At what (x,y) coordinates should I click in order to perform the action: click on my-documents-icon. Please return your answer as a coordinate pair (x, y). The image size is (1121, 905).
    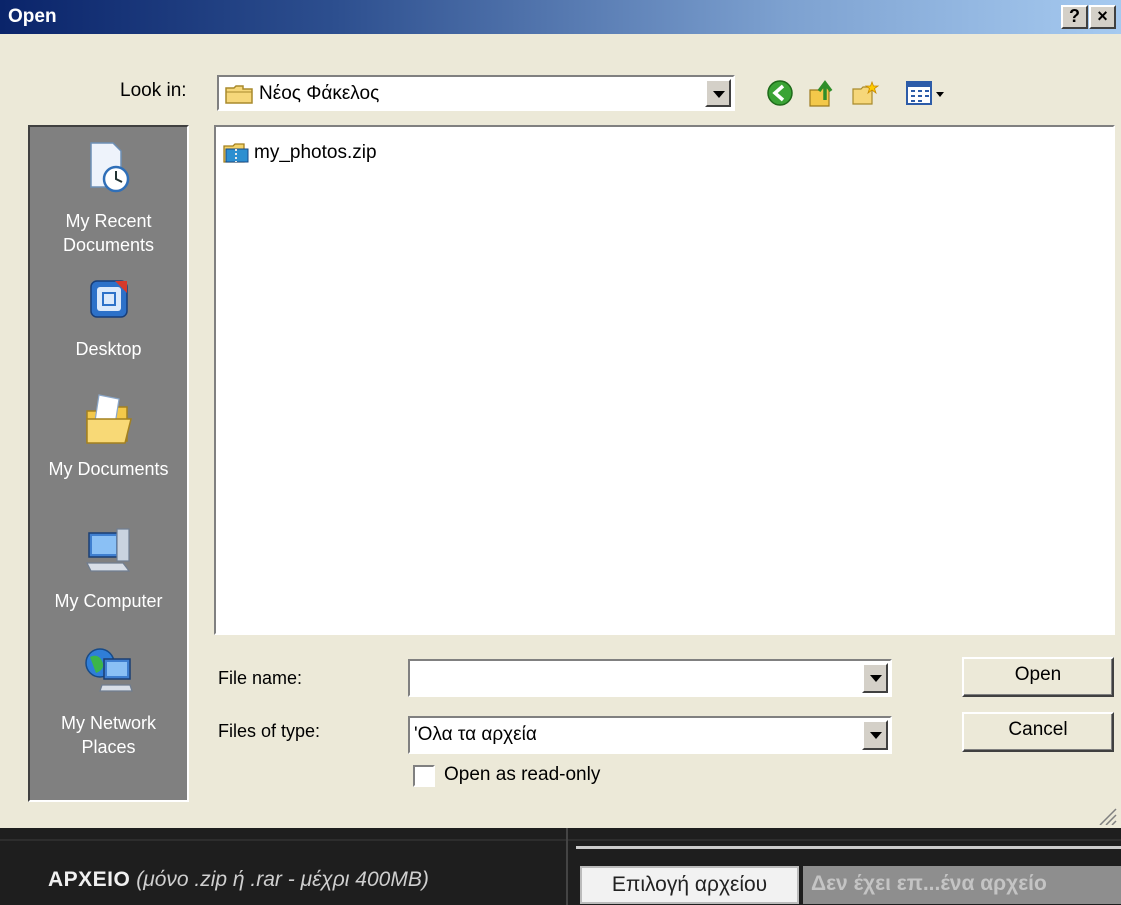
    Looking at the image, I should click on (108, 419).